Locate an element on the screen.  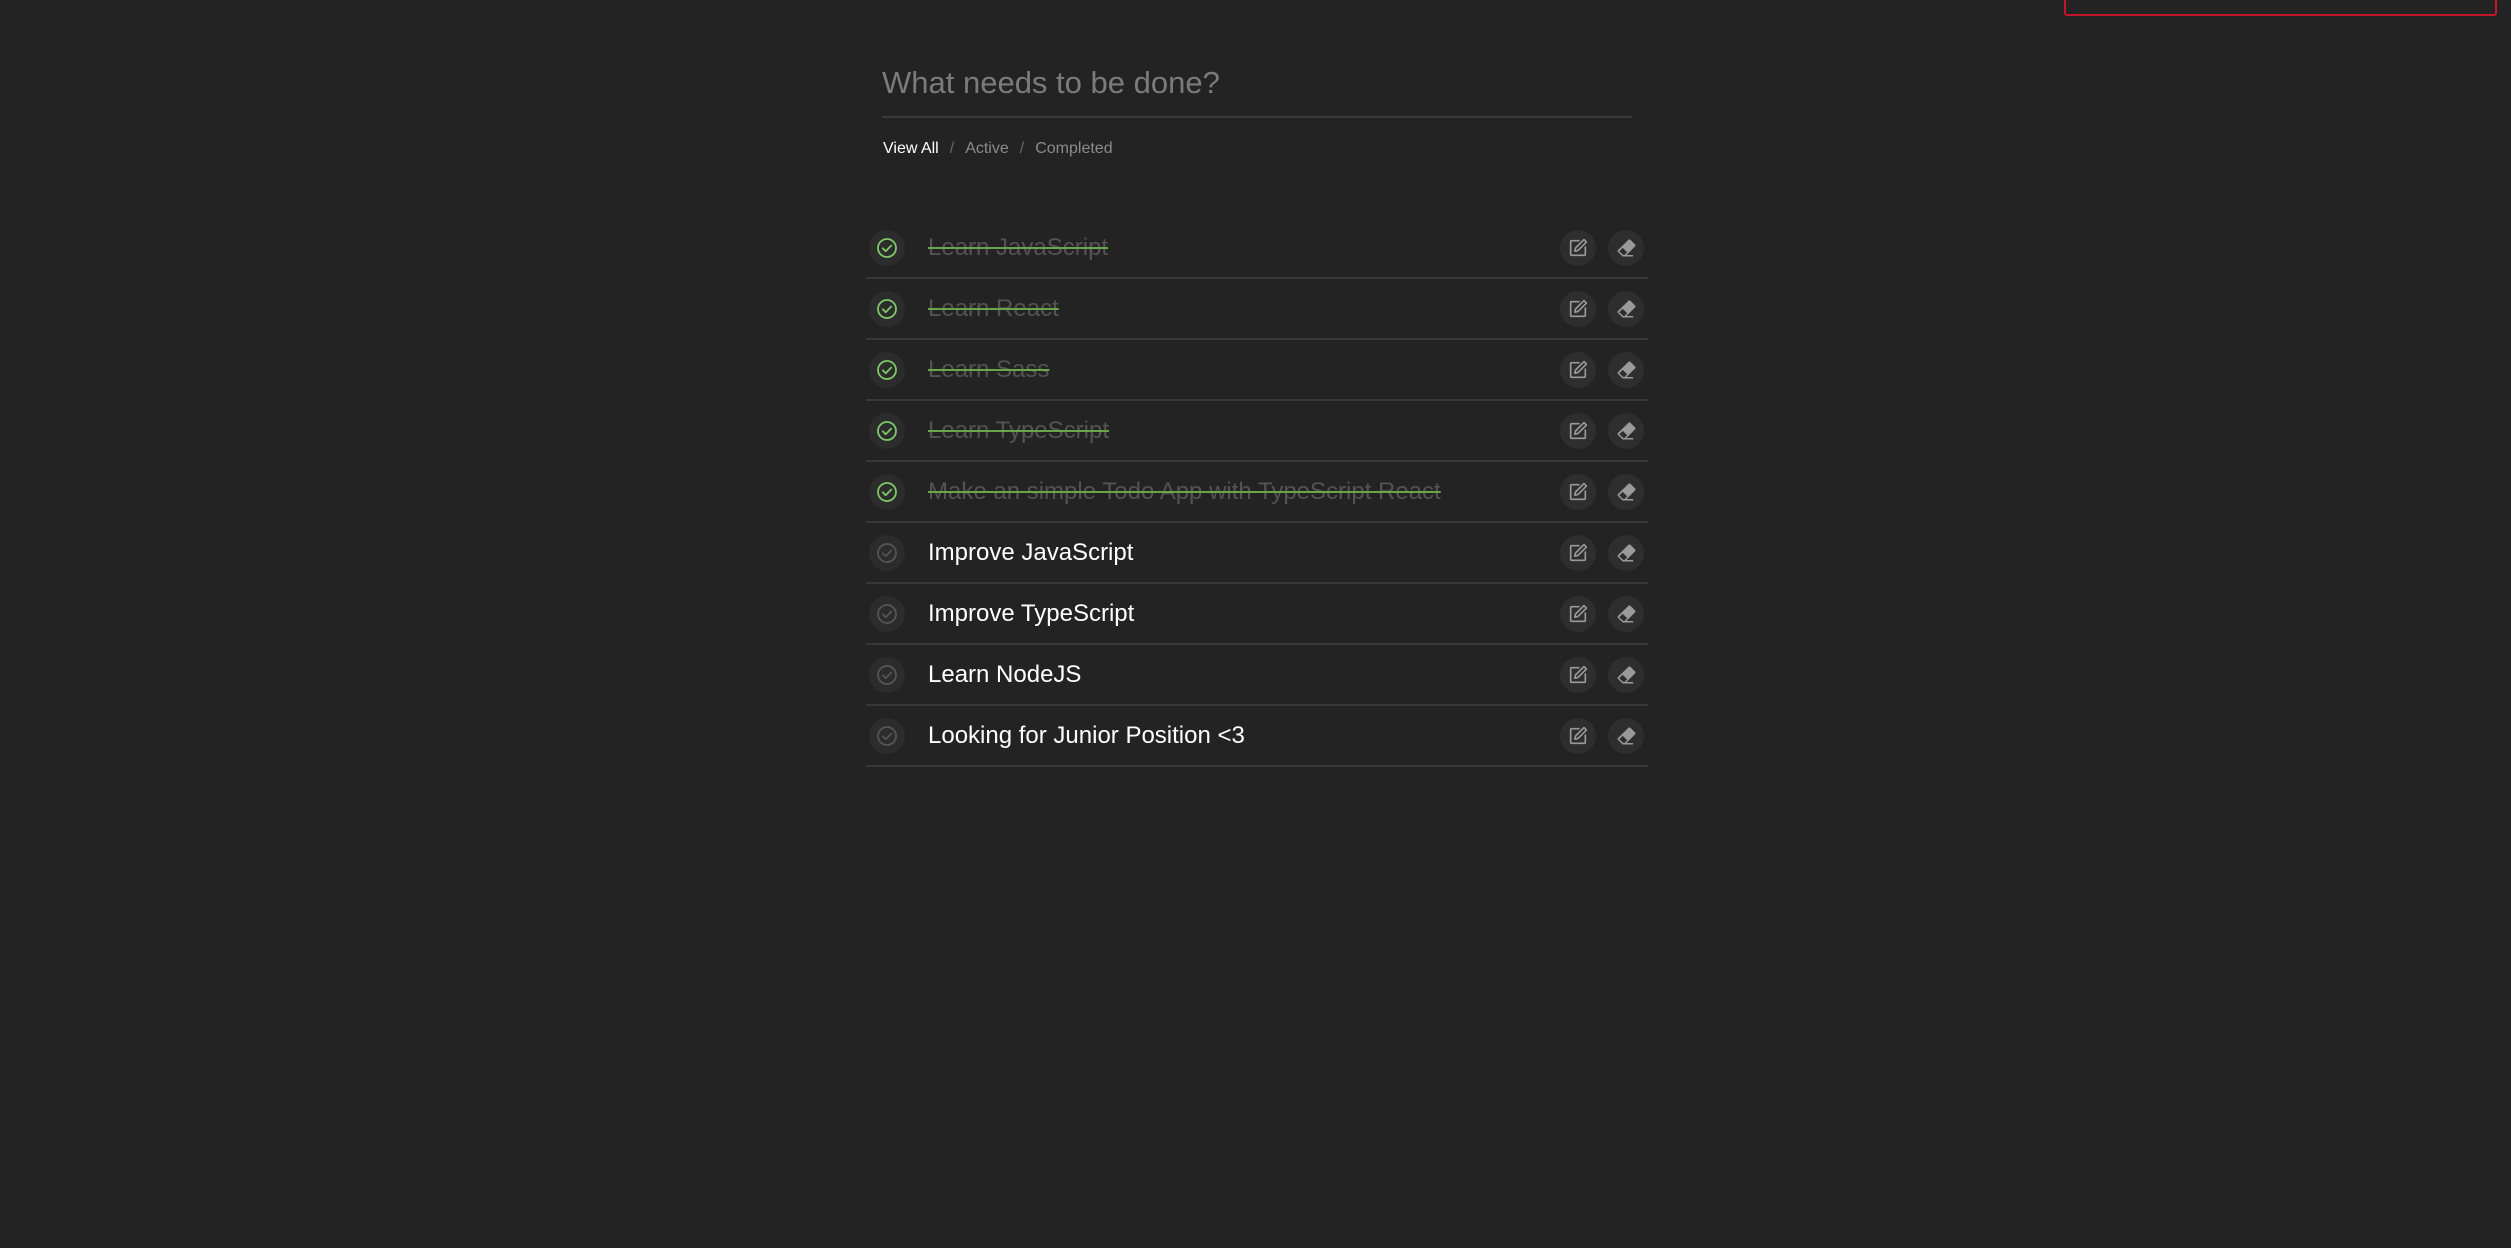
todo-item: Learn JavaScript is located at coordinates (1257, 248).